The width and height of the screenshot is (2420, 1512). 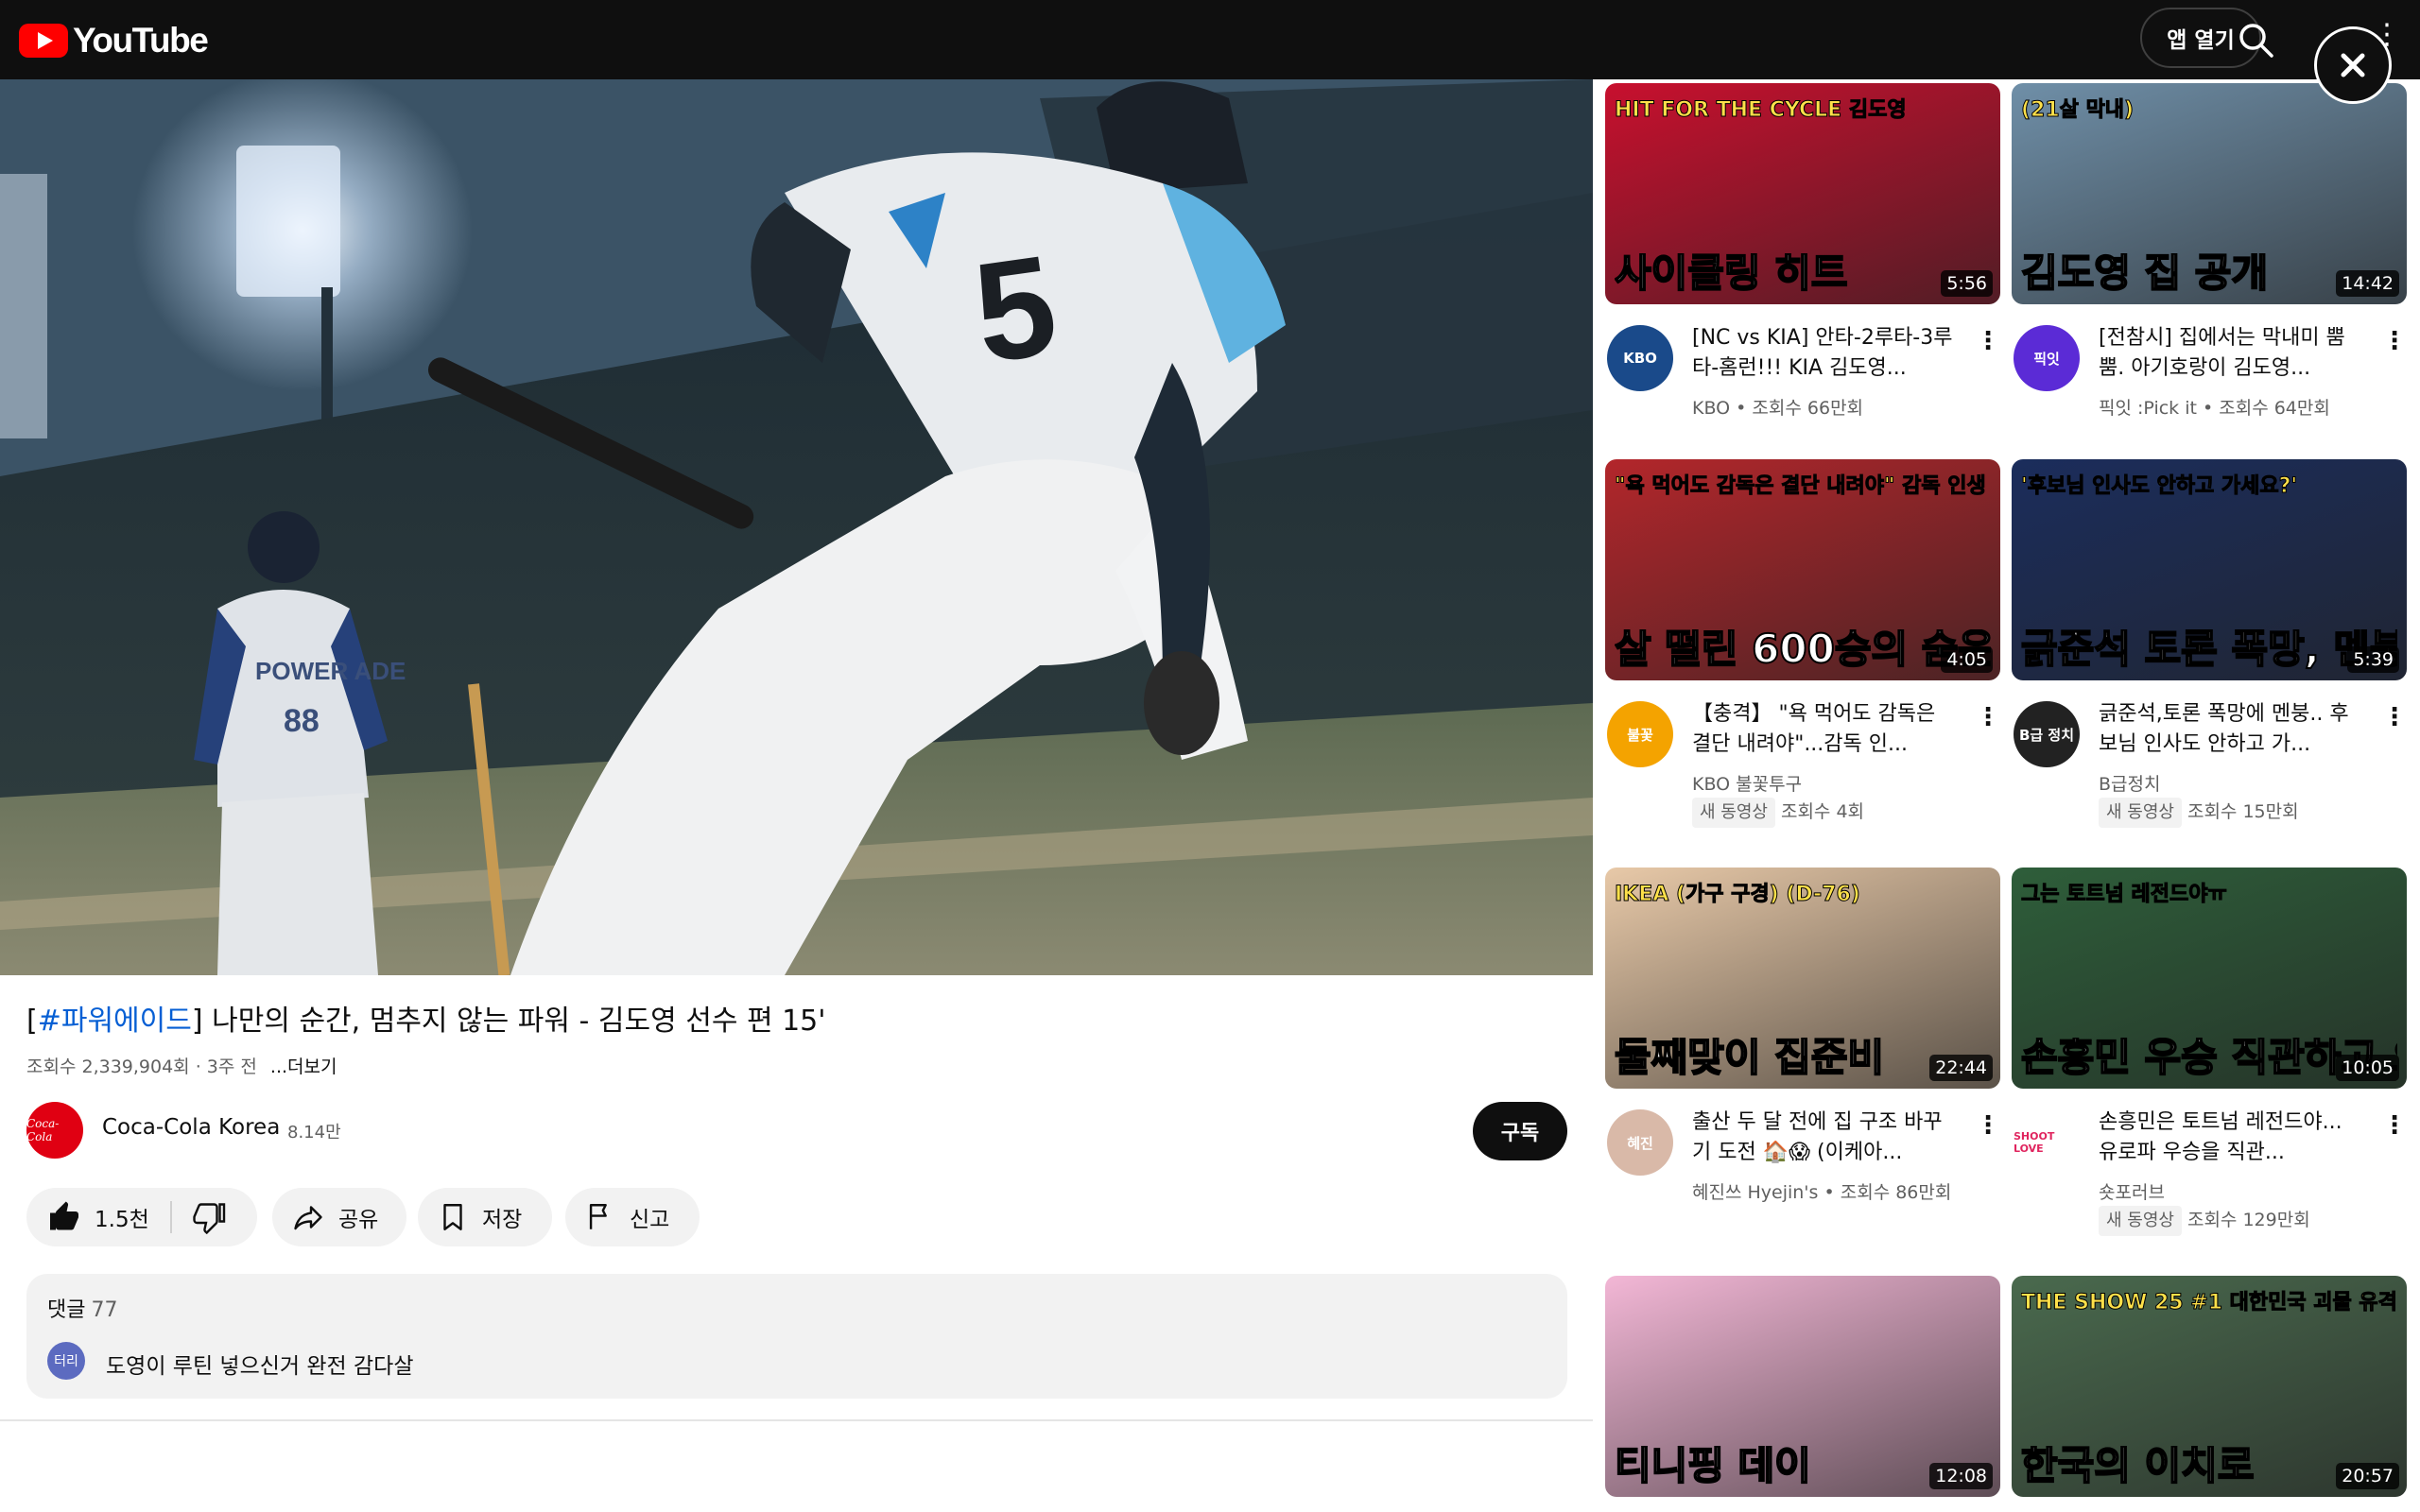 What do you see at coordinates (115, 1021) in the screenshot?
I see `hashtag-link: #파워에이드` at bounding box center [115, 1021].